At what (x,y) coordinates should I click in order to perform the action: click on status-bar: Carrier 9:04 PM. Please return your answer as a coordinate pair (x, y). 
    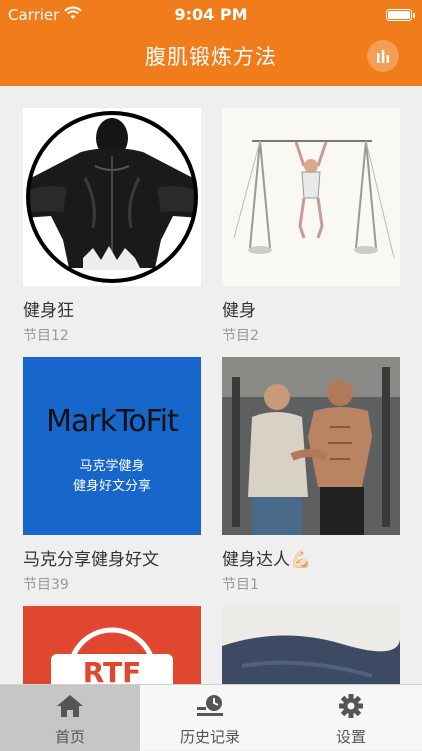
    Looking at the image, I should click on (211, 15).